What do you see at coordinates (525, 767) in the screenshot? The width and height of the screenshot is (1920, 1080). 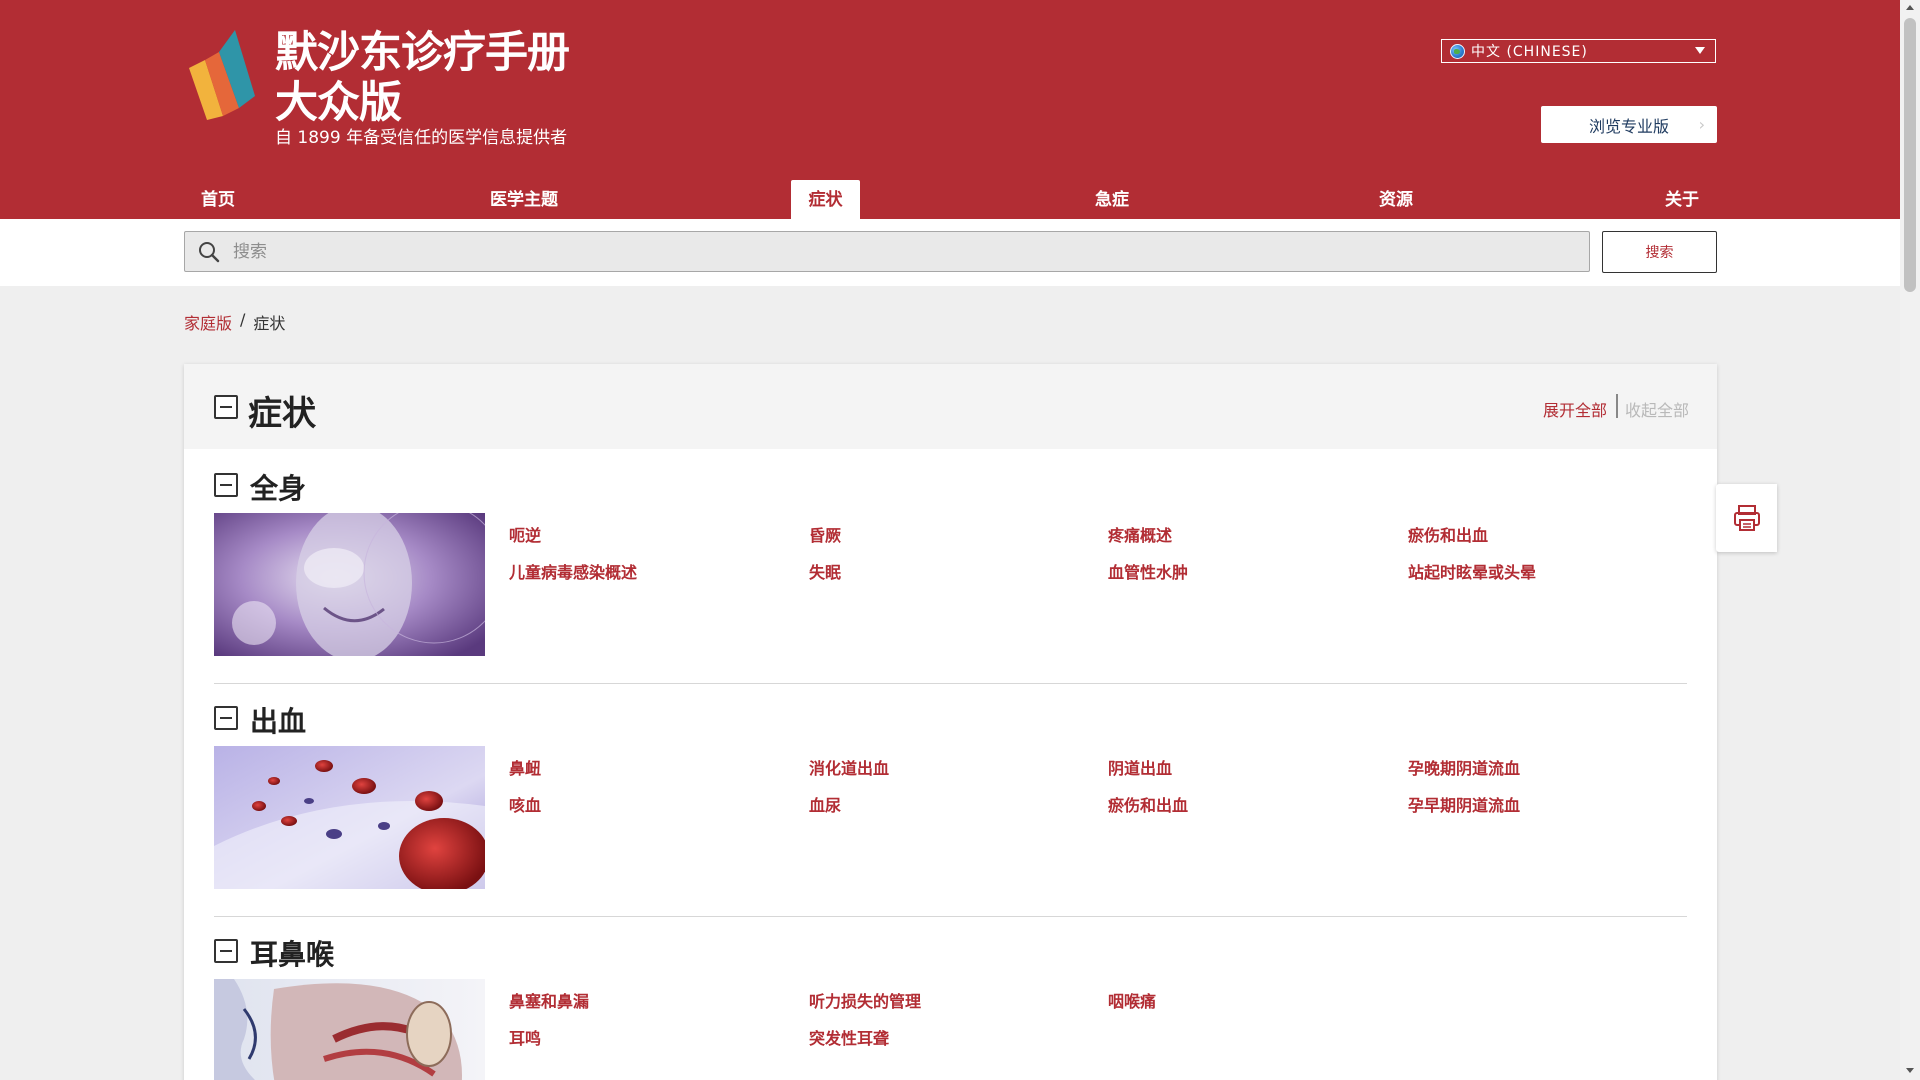 I see `symptom-link: 鼻衄` at bounding box center [525, 767].